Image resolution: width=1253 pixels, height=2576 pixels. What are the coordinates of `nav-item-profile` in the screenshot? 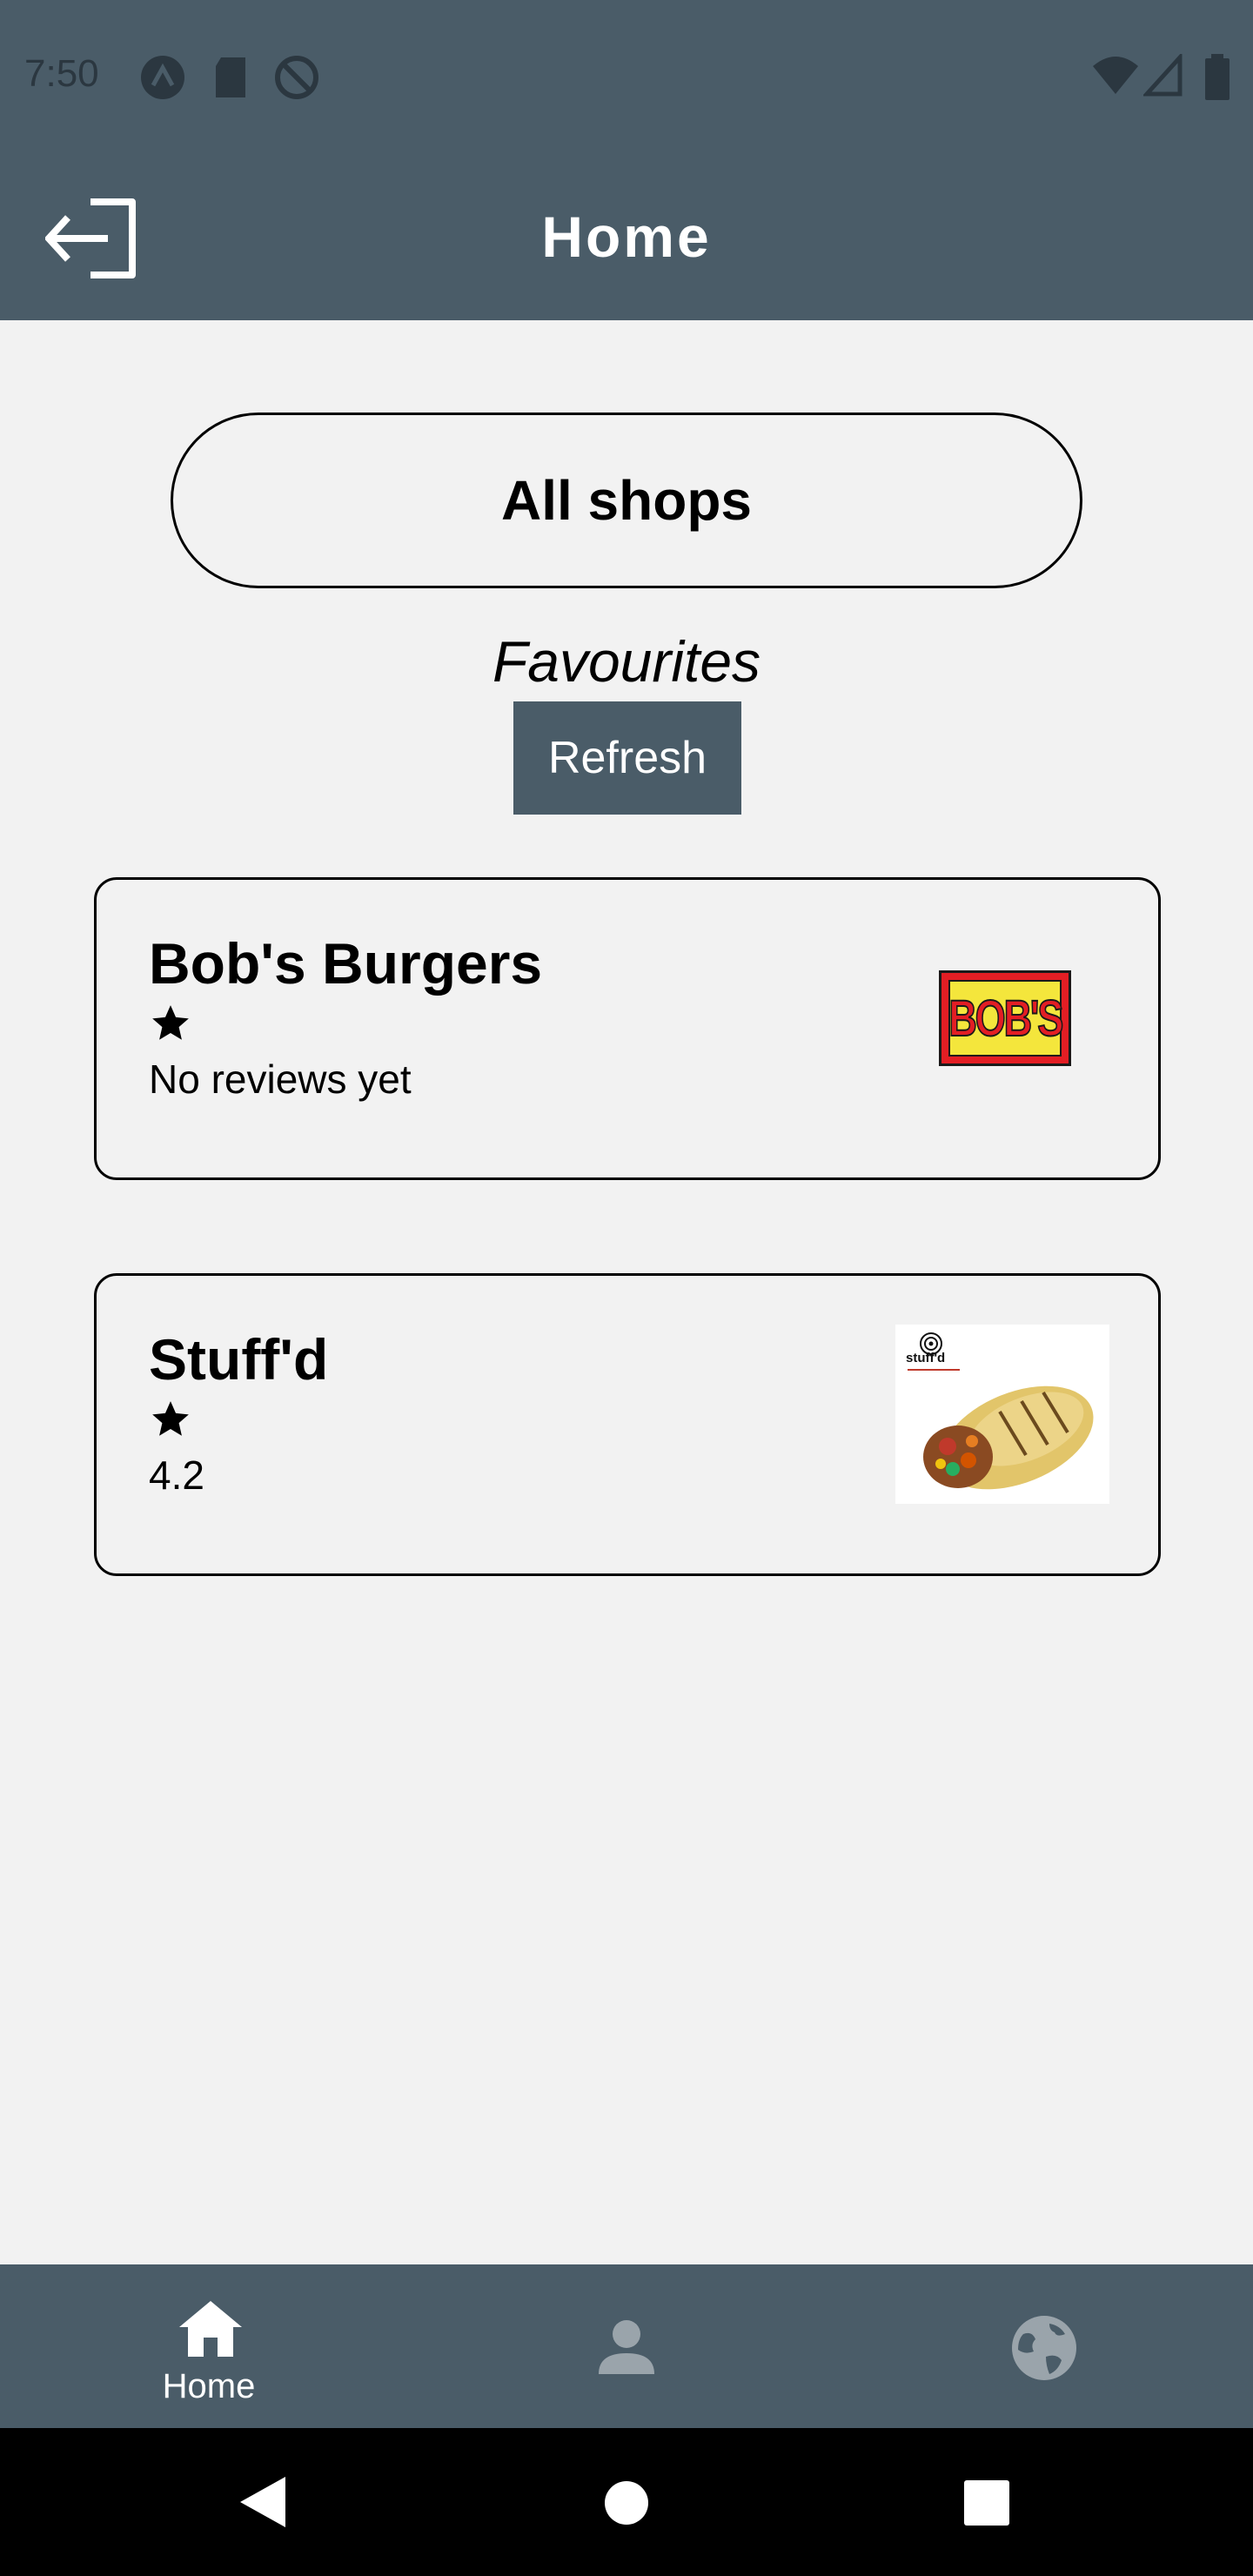 It's located at (626, 2346).